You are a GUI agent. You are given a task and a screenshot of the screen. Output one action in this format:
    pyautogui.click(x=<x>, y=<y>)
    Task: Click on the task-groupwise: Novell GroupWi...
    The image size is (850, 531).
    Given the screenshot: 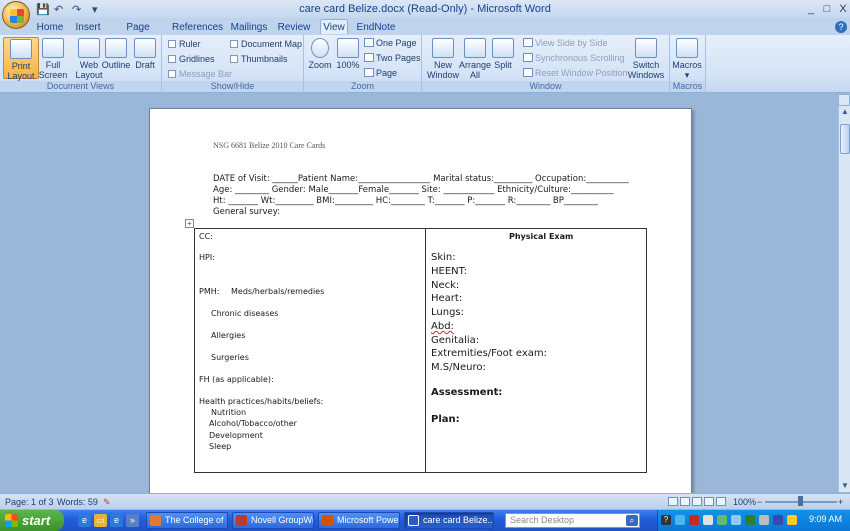 What is the action you would take?
    pyautogui.click(x=273, y=520)
    